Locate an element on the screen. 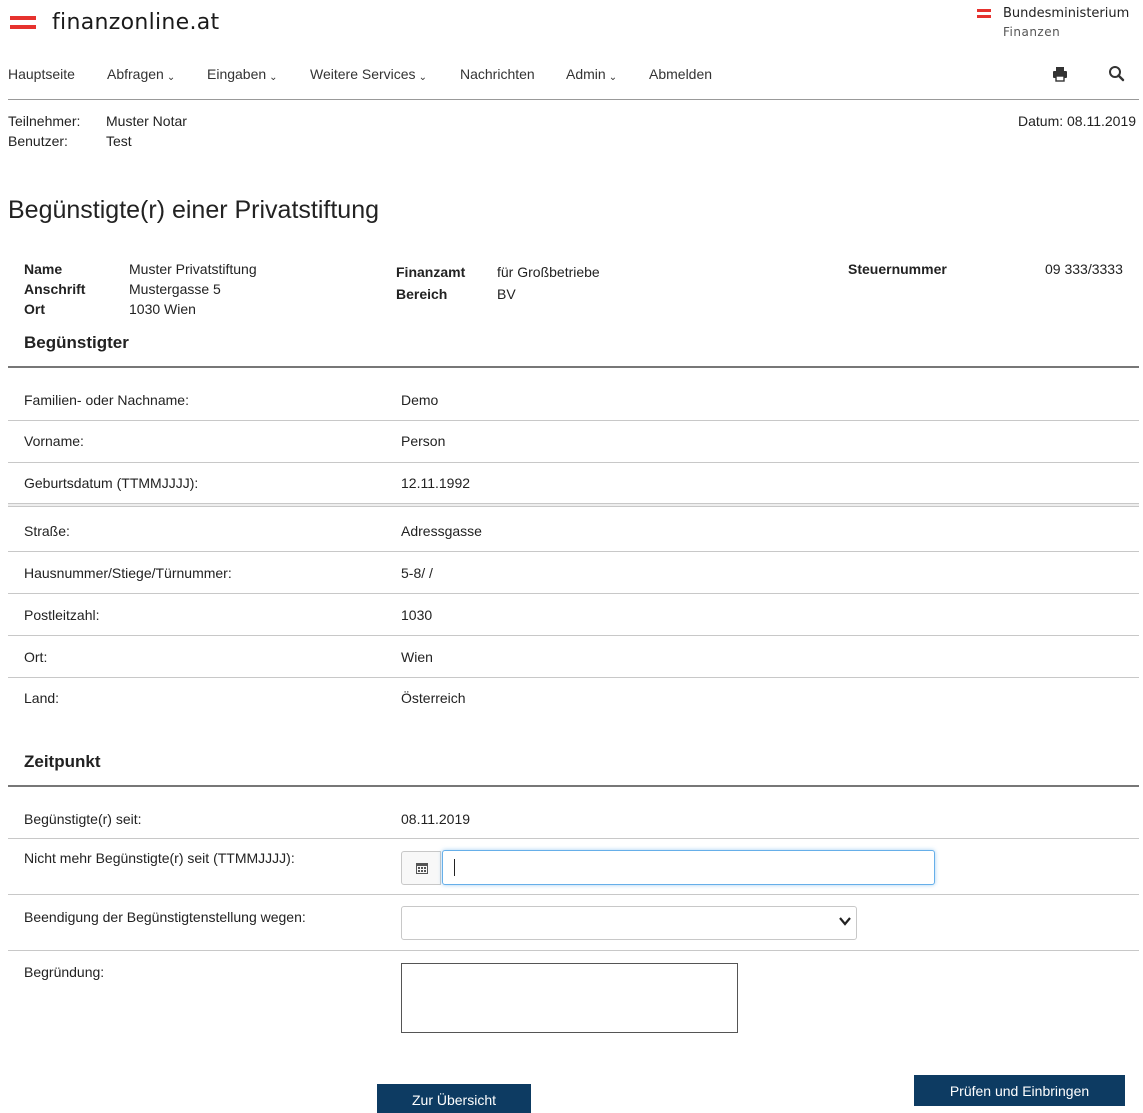 The height and width of the screenshot is (1113, 1143). text-caret is located at coordinates (454, 867).